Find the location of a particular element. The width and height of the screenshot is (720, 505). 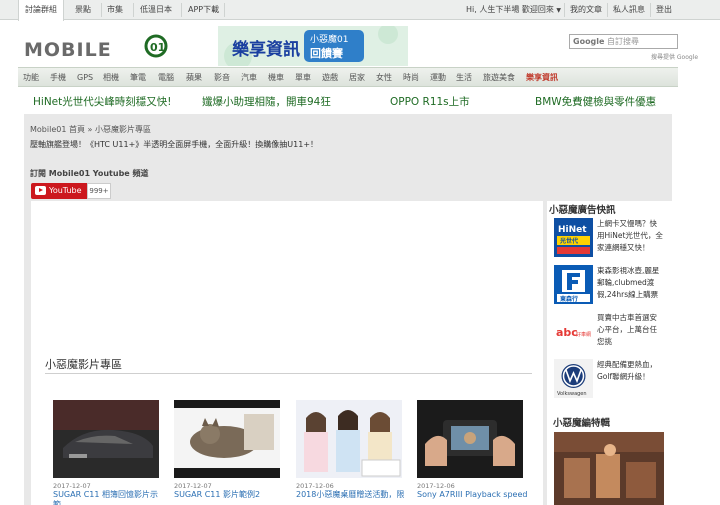

video-title-link: SUGAR C11 影片範例2 is located at coordinates (230, 495).